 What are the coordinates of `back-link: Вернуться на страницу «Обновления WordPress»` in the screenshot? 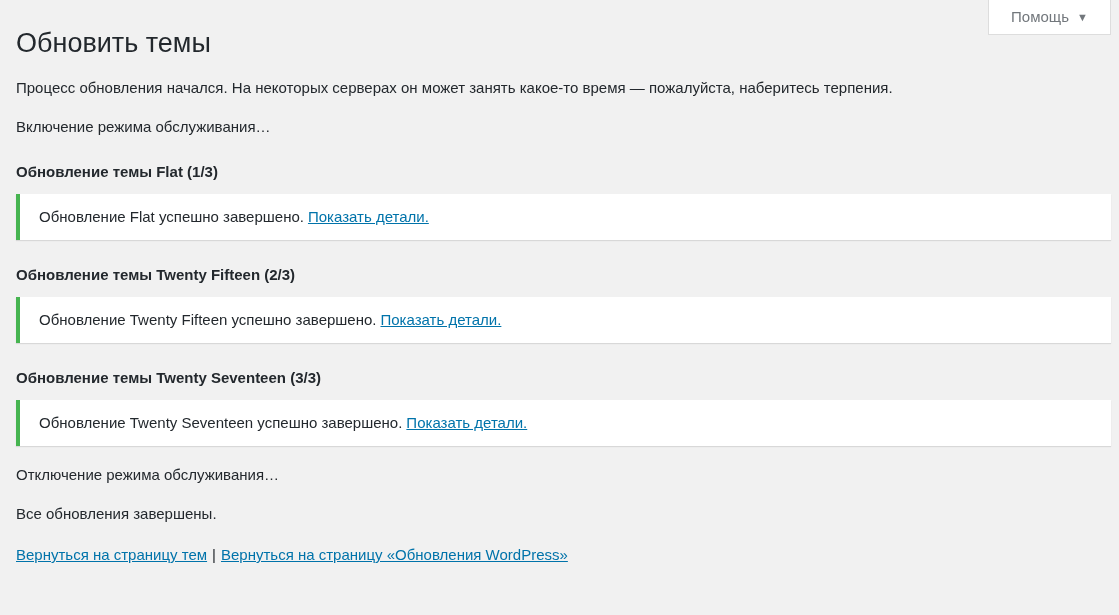 It's located at (394, 555).